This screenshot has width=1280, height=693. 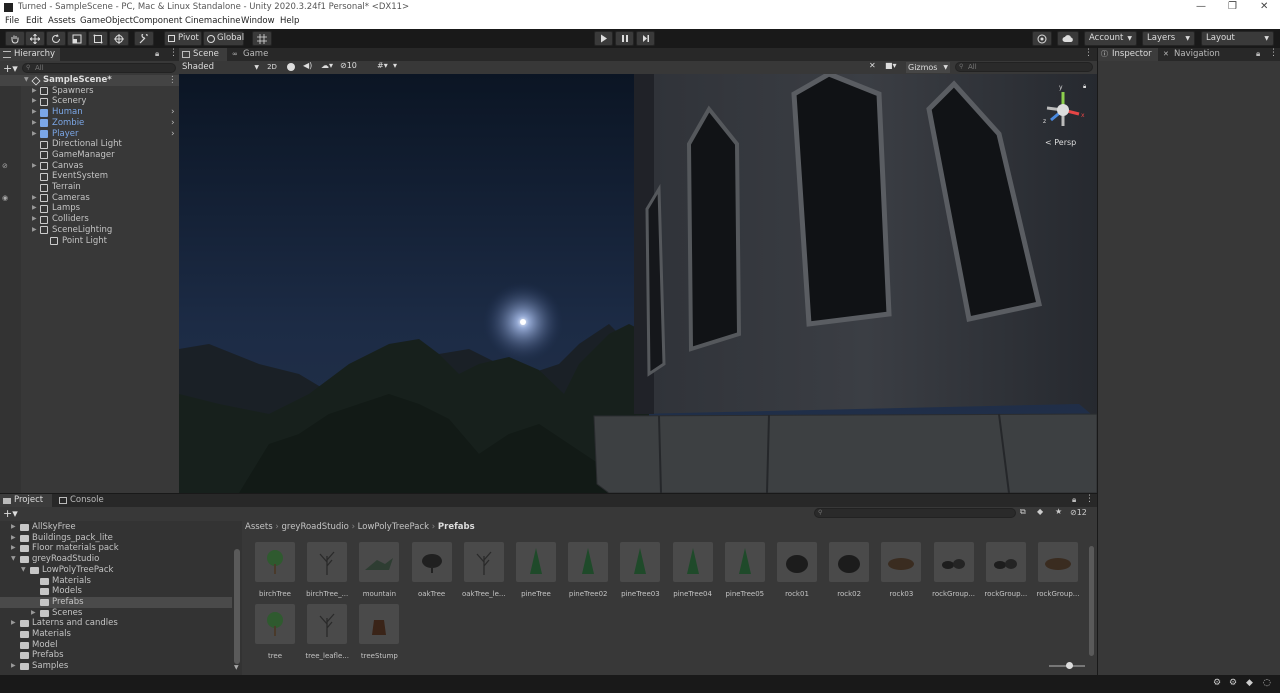 I want to click on hierarchy-item: ▶ Player ›, so click(x=89, y=134).